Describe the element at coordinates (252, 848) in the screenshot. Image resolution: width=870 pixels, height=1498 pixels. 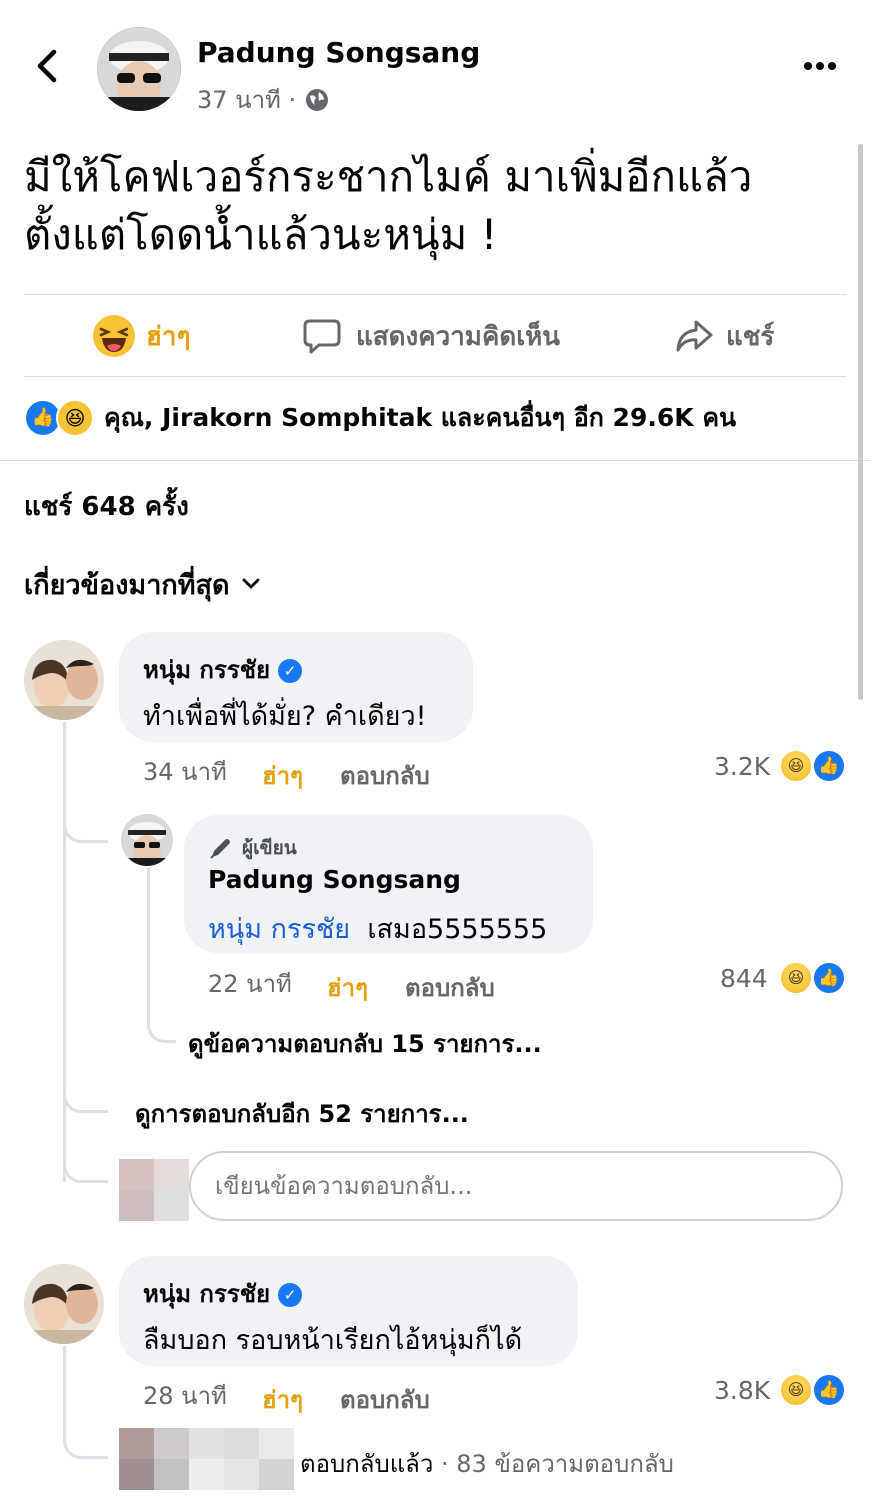
I see `author-badge: ผู้เขียน` at that location.